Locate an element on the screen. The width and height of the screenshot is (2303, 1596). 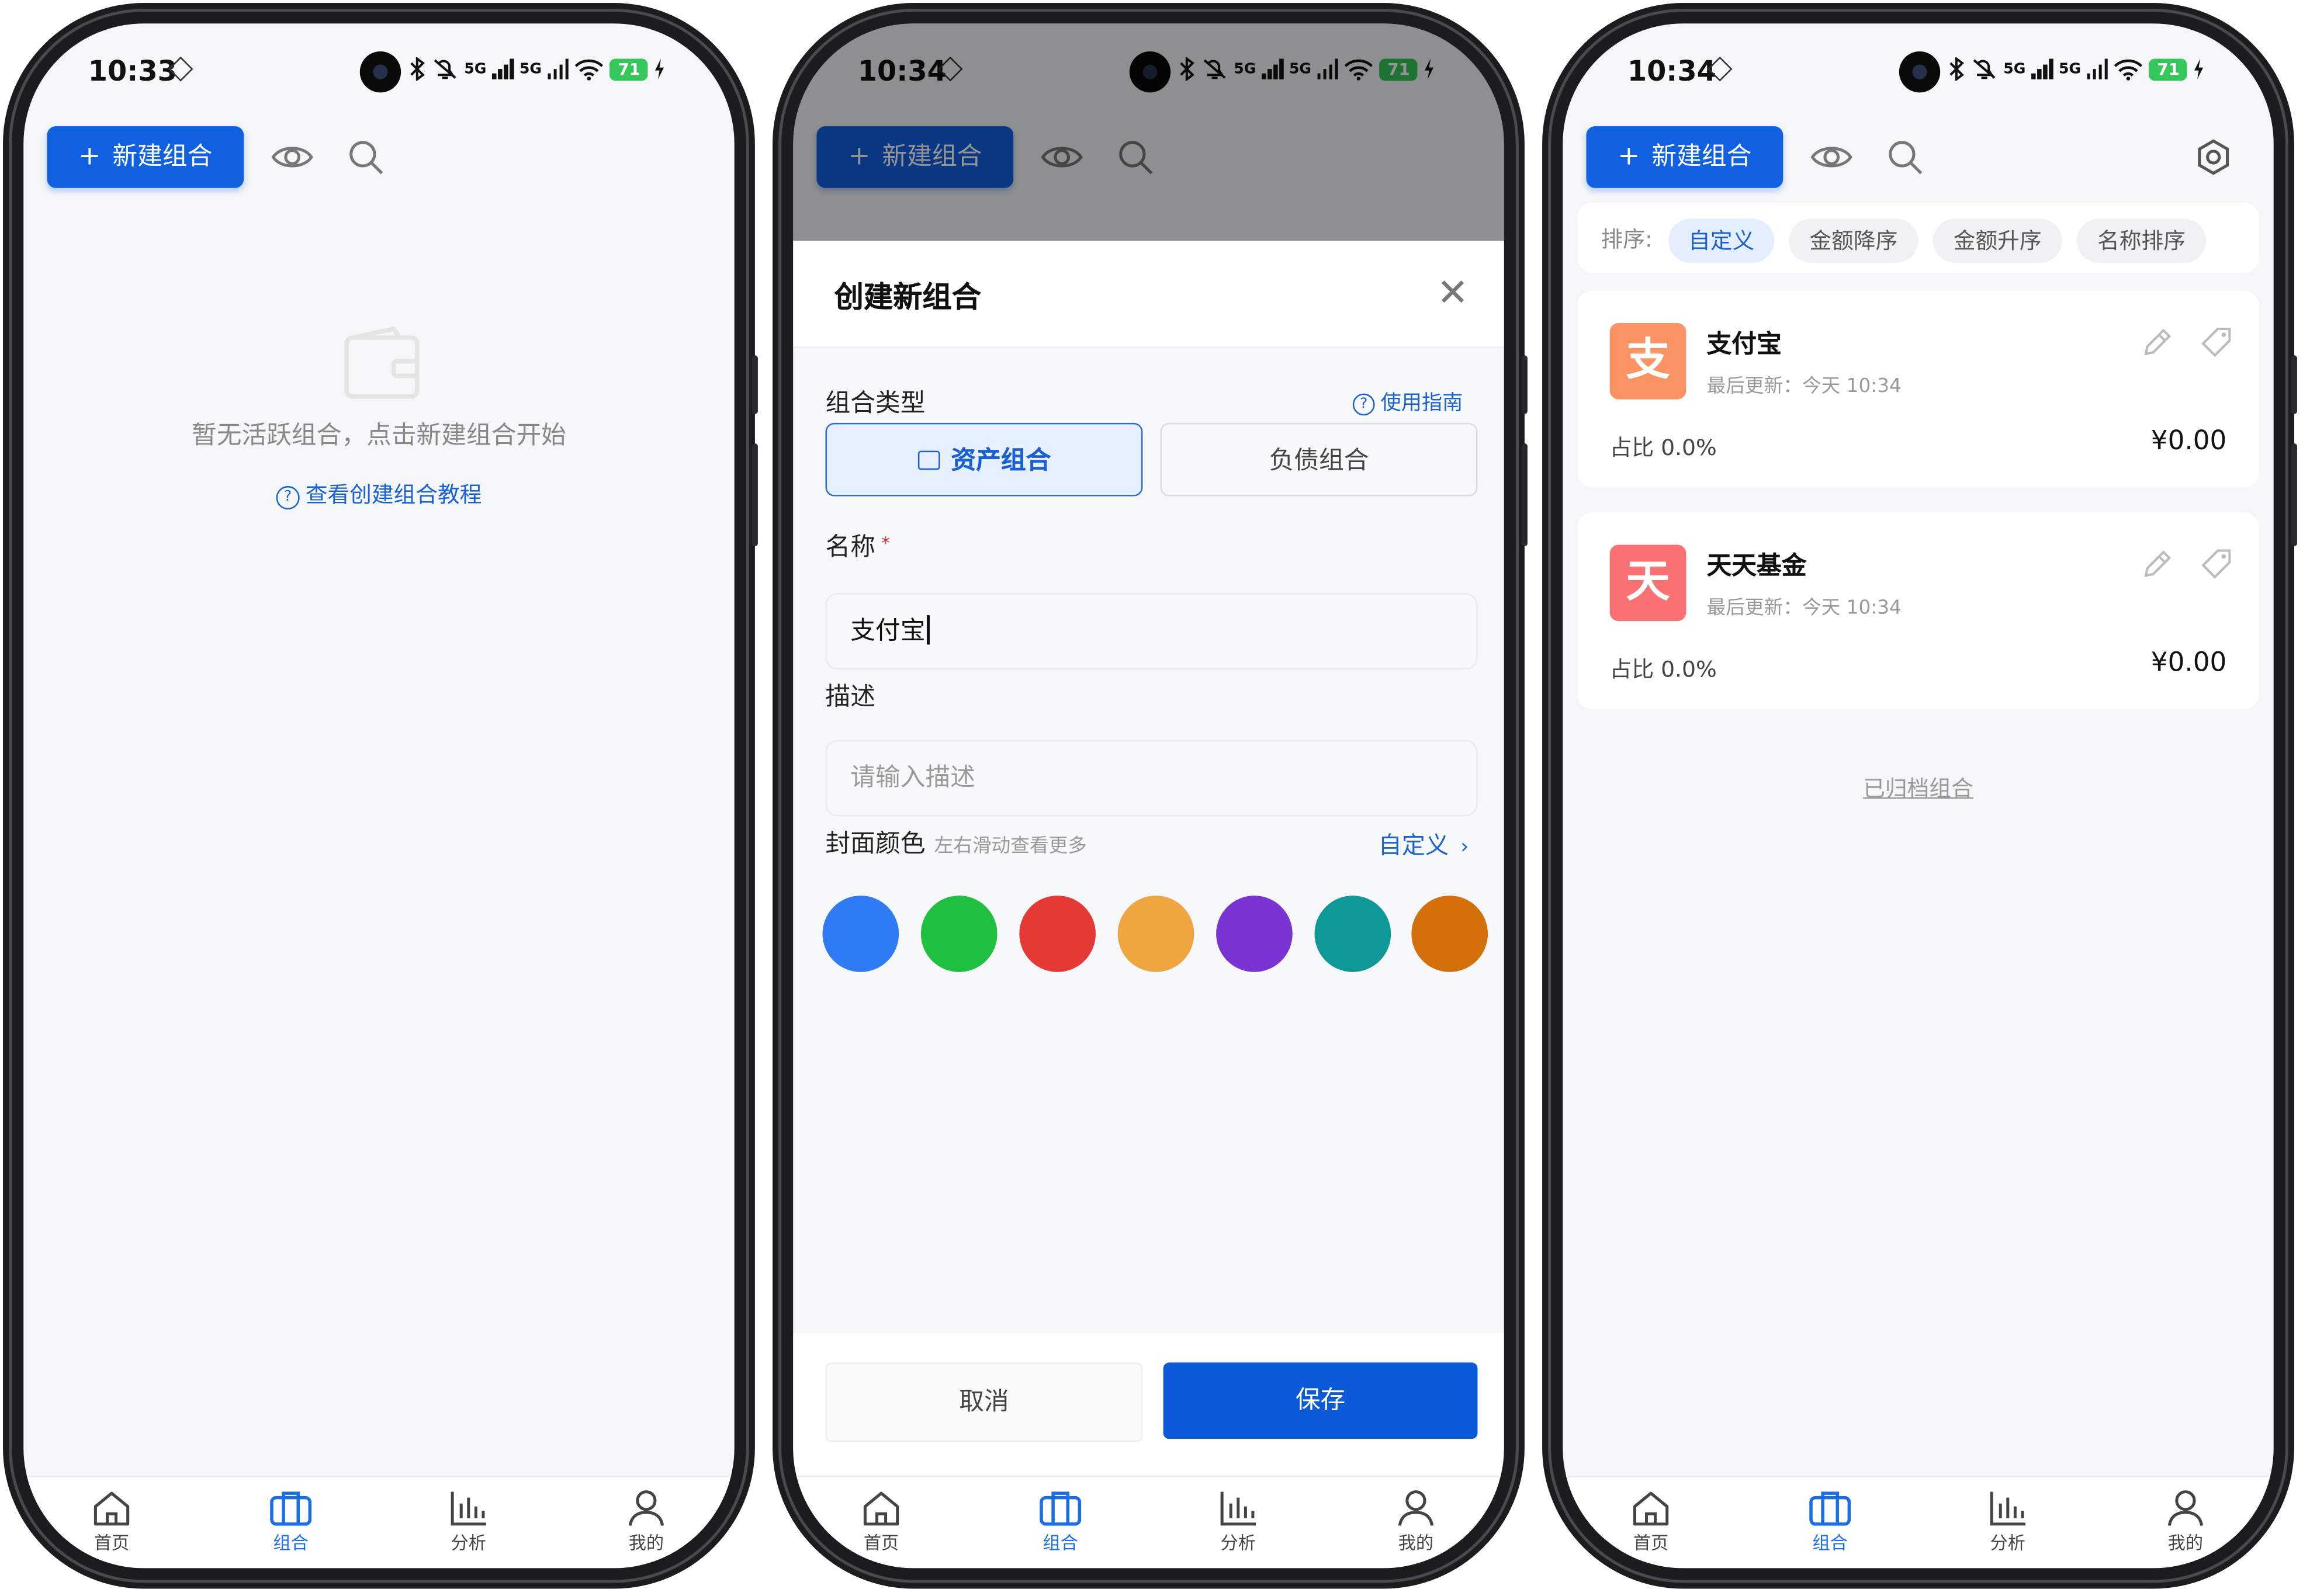
network-type-2: 5G is located at coordinates (530, 69).